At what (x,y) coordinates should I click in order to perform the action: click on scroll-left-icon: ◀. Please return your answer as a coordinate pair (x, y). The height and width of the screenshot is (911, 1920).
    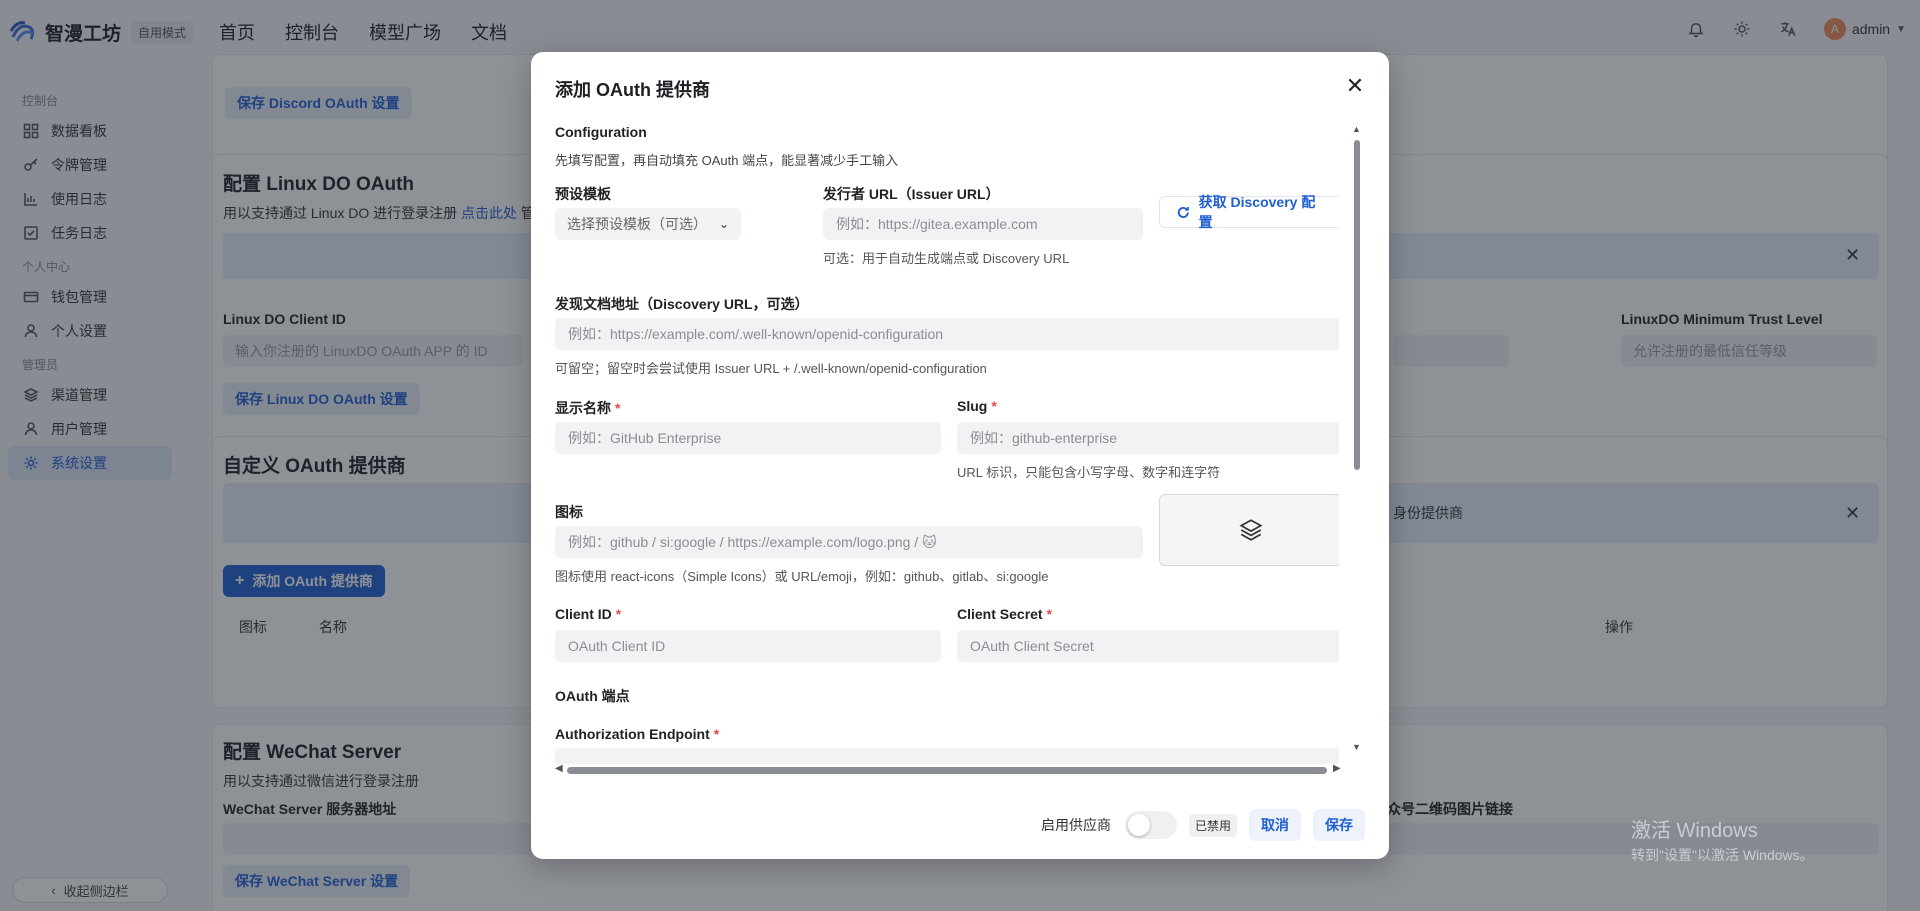
    Looking at the image, I should click on (559, 768).